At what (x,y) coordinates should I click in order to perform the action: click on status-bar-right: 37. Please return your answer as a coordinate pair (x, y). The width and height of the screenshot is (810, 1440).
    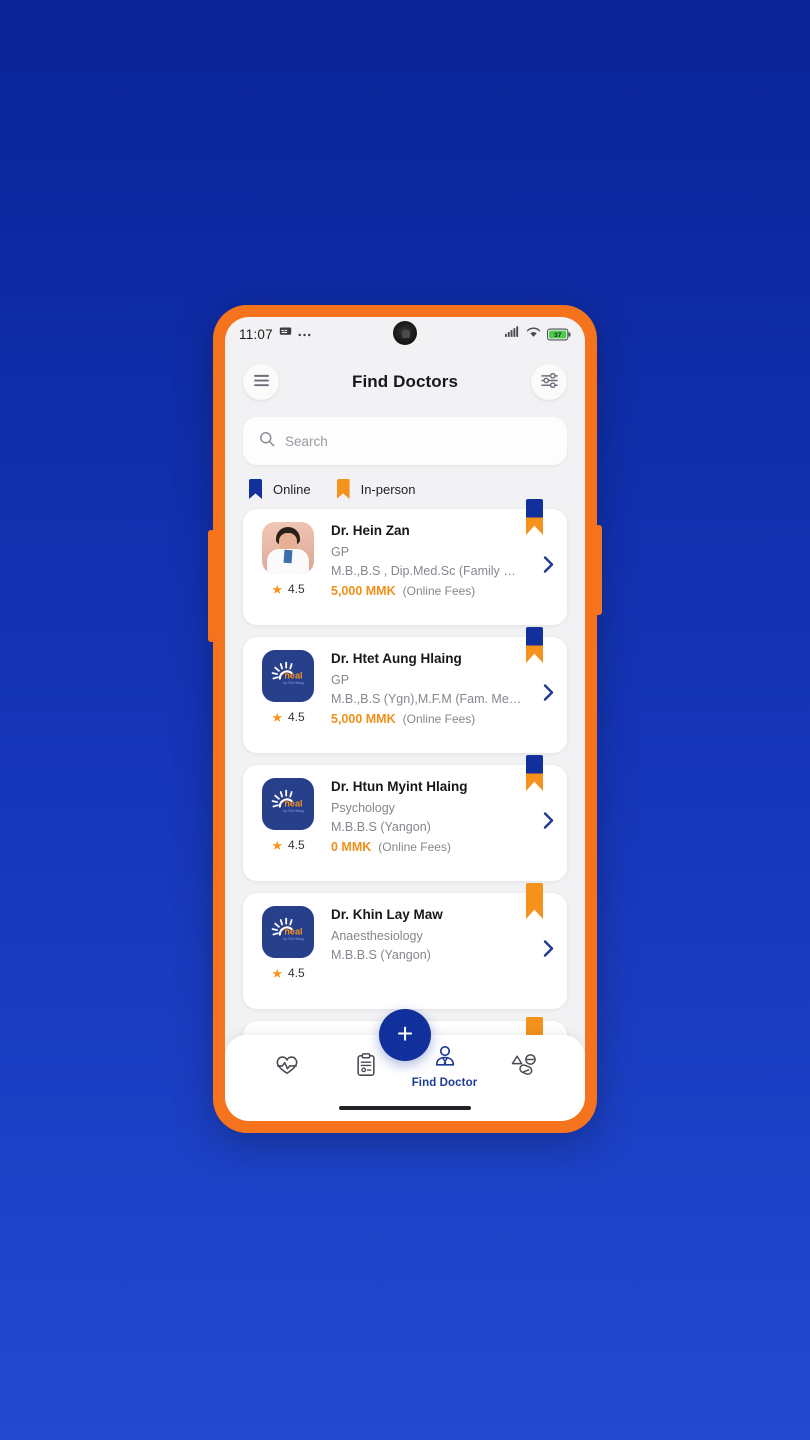
    Looking at the image, I should click on (538, 334).